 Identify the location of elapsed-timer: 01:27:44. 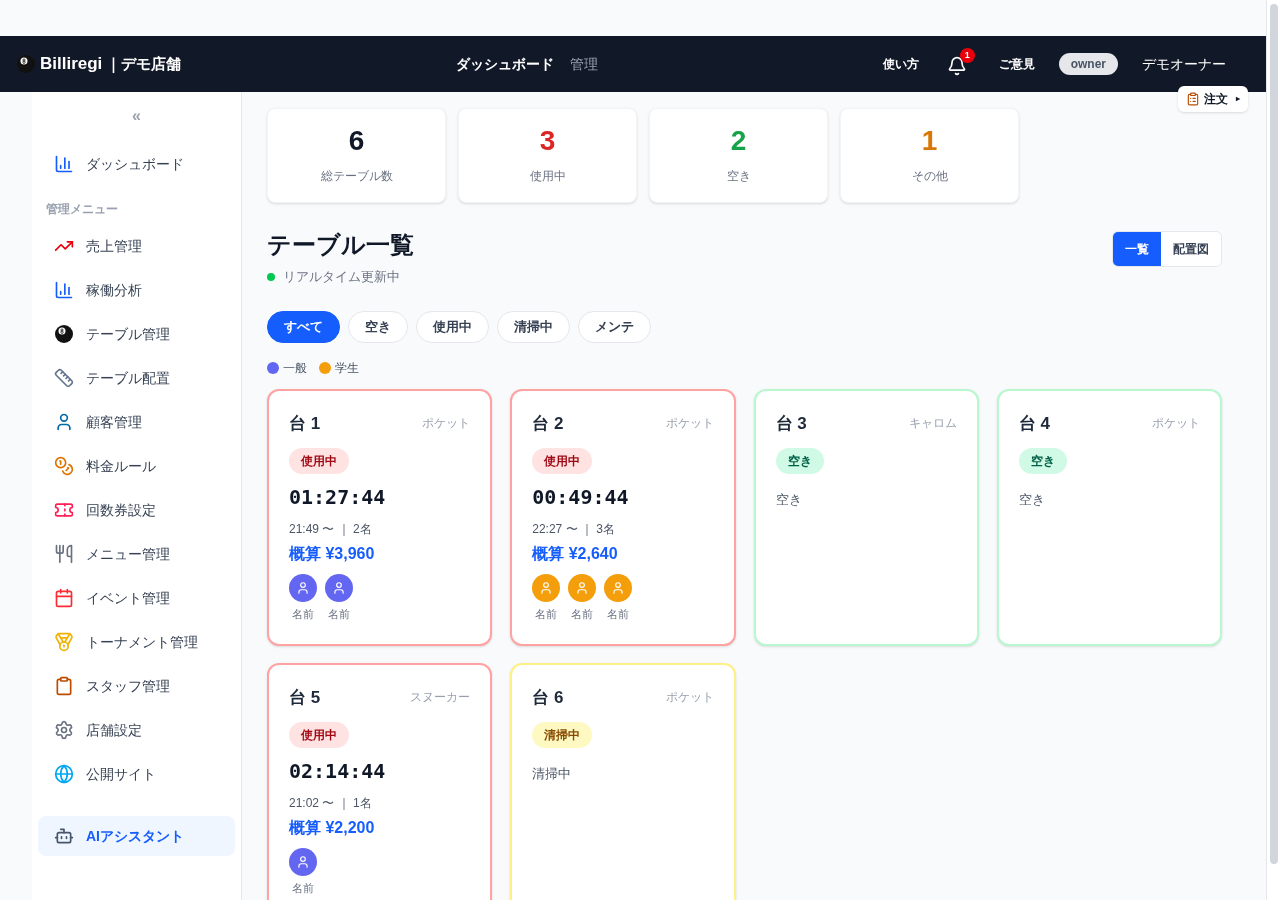
(338, 497).